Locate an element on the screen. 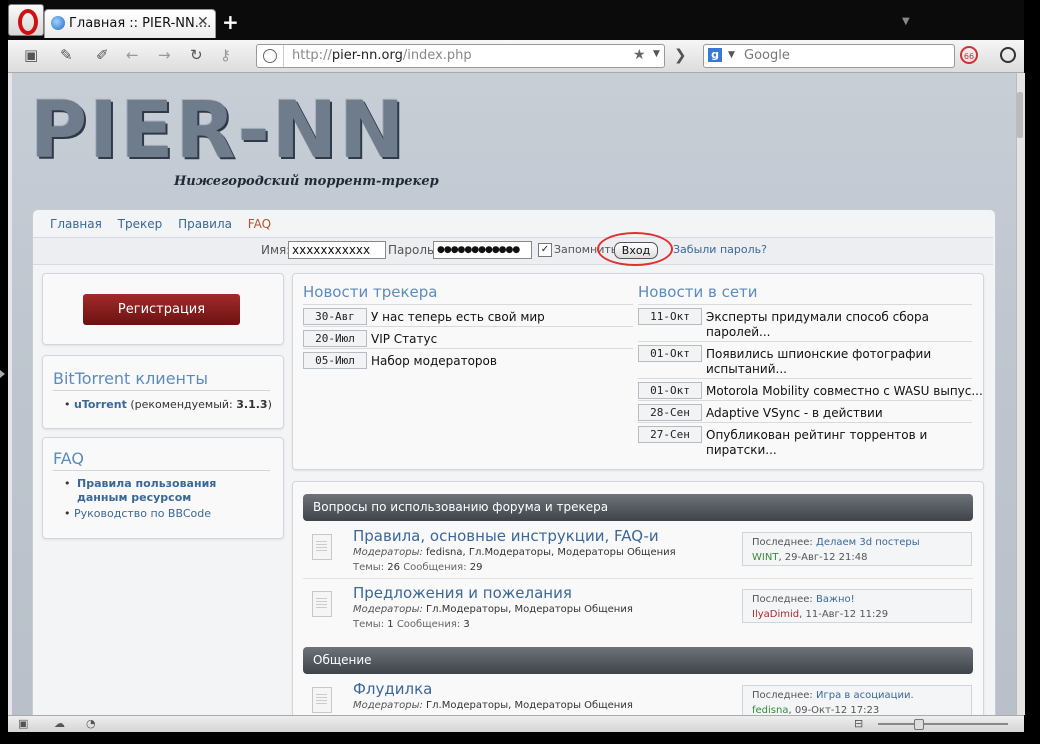  address-divider is located at coordinates (283, 56).